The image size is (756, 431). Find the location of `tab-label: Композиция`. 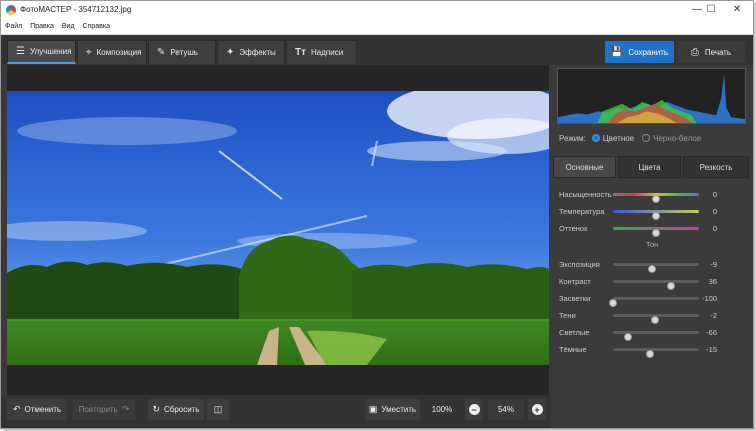

tab-label: Композиция is located at coordinates (119, 52).